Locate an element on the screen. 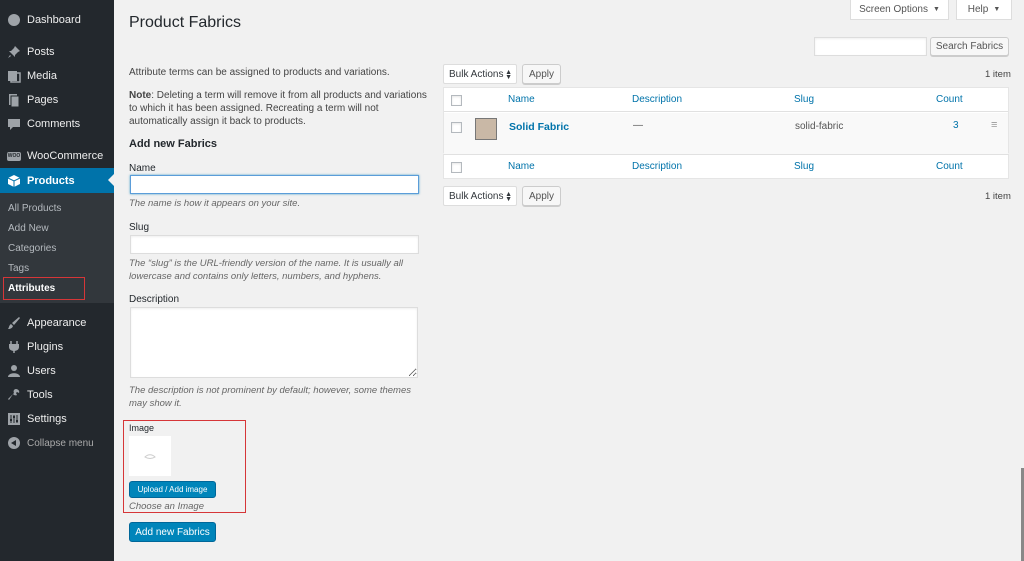 This screenshot has height=561, width=1024. menu-posts: Posts is located at coordinates (57, 52).